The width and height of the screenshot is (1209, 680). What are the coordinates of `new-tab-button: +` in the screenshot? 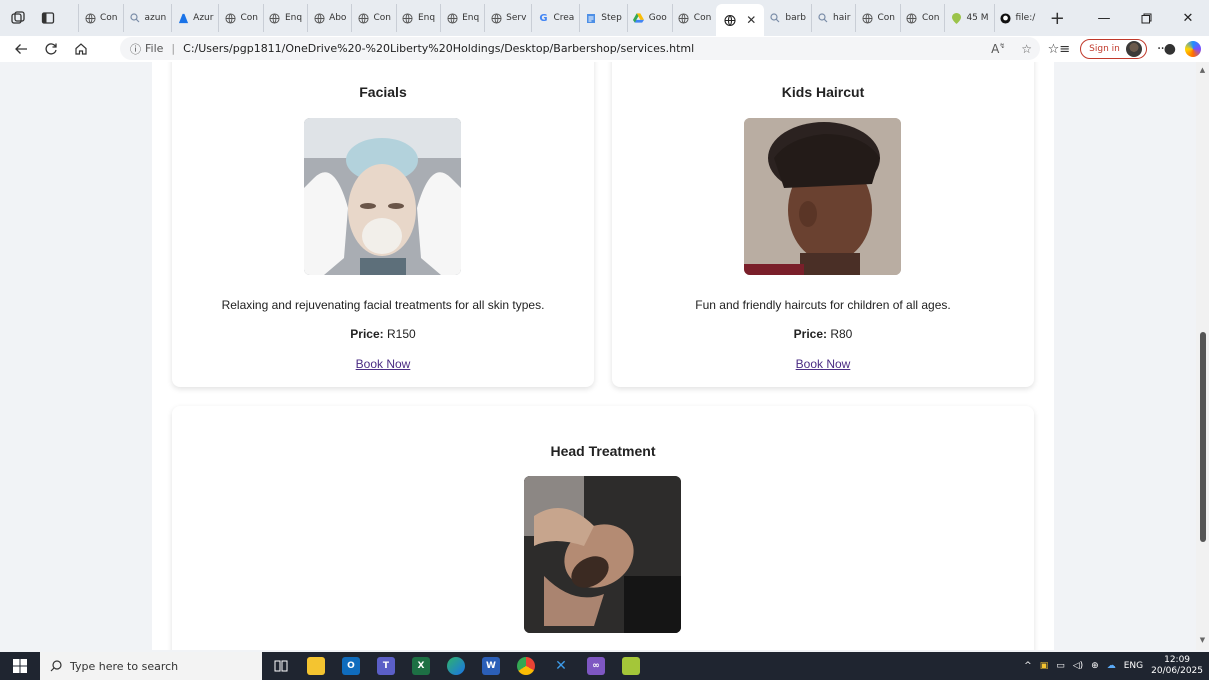 It's located at (1057, 18).